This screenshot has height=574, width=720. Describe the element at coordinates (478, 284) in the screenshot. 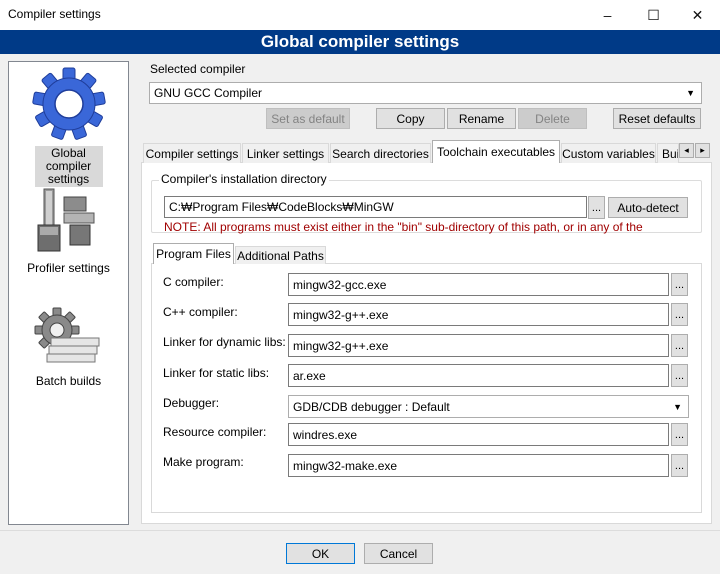

I see `c-compiler-field: mingw32-gcc.exe` at that location.